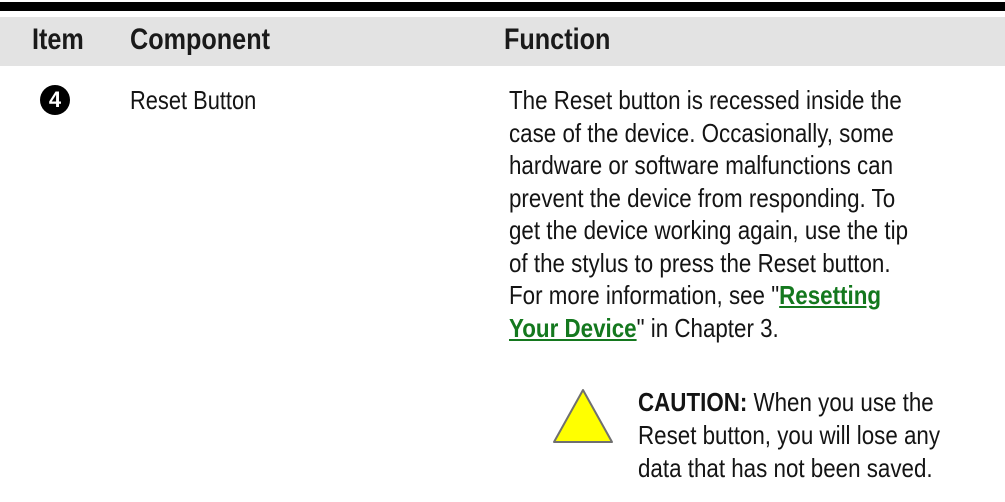 The width and height of the screenshot is (1005, 502). What do you see at coordinates (830, 295) in the screenshot?
I see `resetting-your-device-link: Resetting` at bounding box center [830, 295].